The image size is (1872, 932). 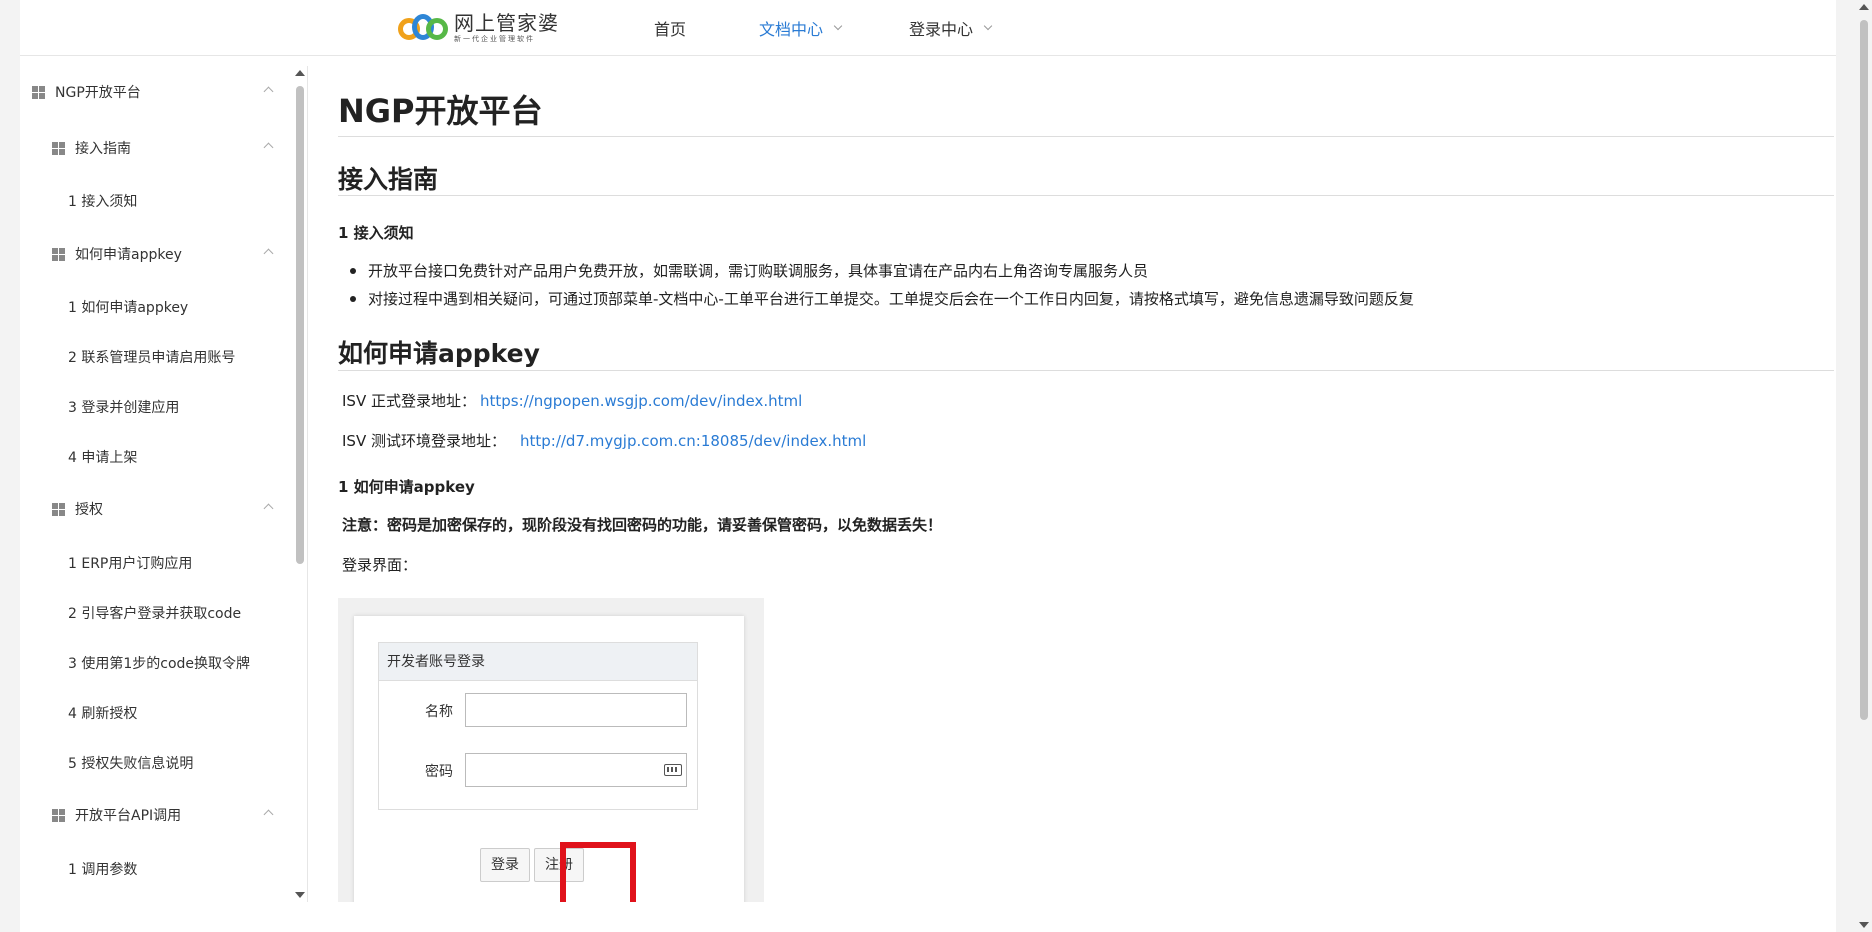 I want to click on password-input, so click(x=576, y=770).